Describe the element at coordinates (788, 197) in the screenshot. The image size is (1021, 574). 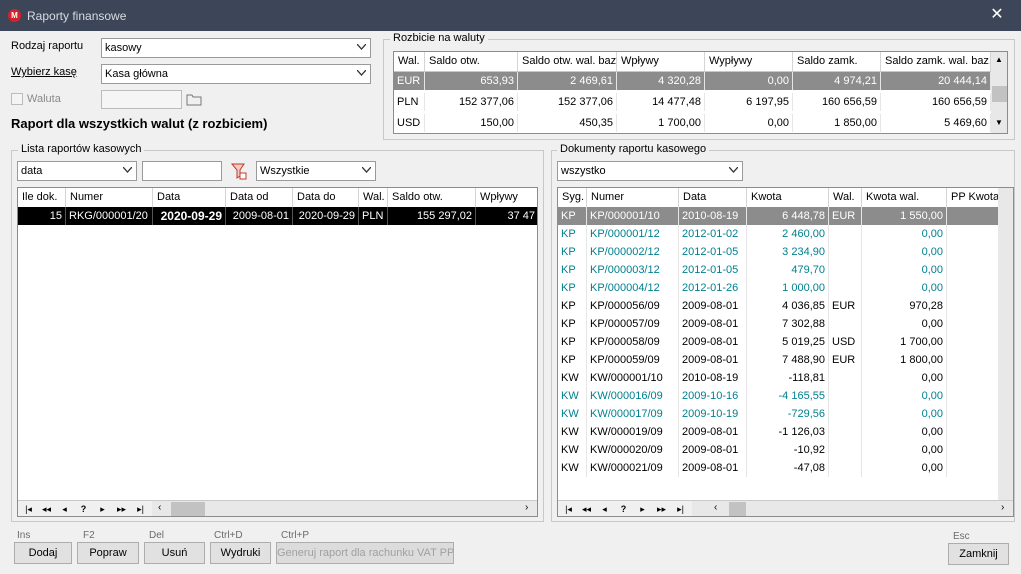
I see `column-header: Kwota` at that location.